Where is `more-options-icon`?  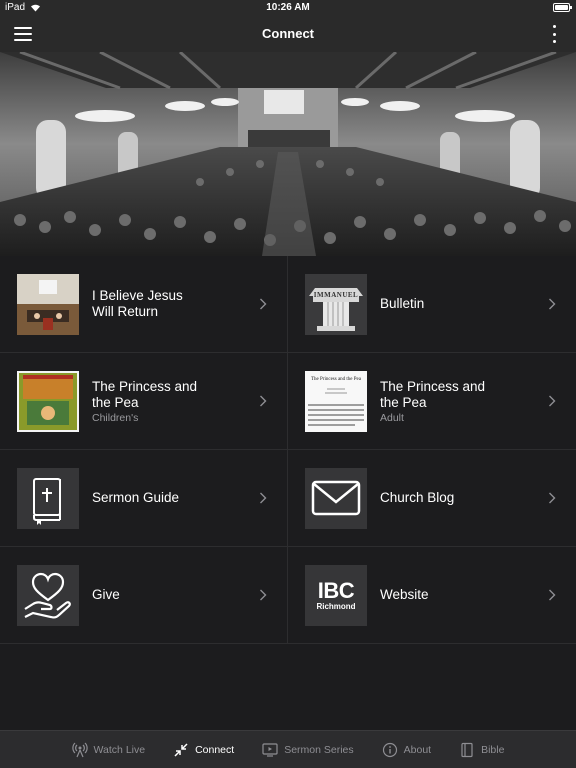
more-options-icon is located at coordinates (554, 34).